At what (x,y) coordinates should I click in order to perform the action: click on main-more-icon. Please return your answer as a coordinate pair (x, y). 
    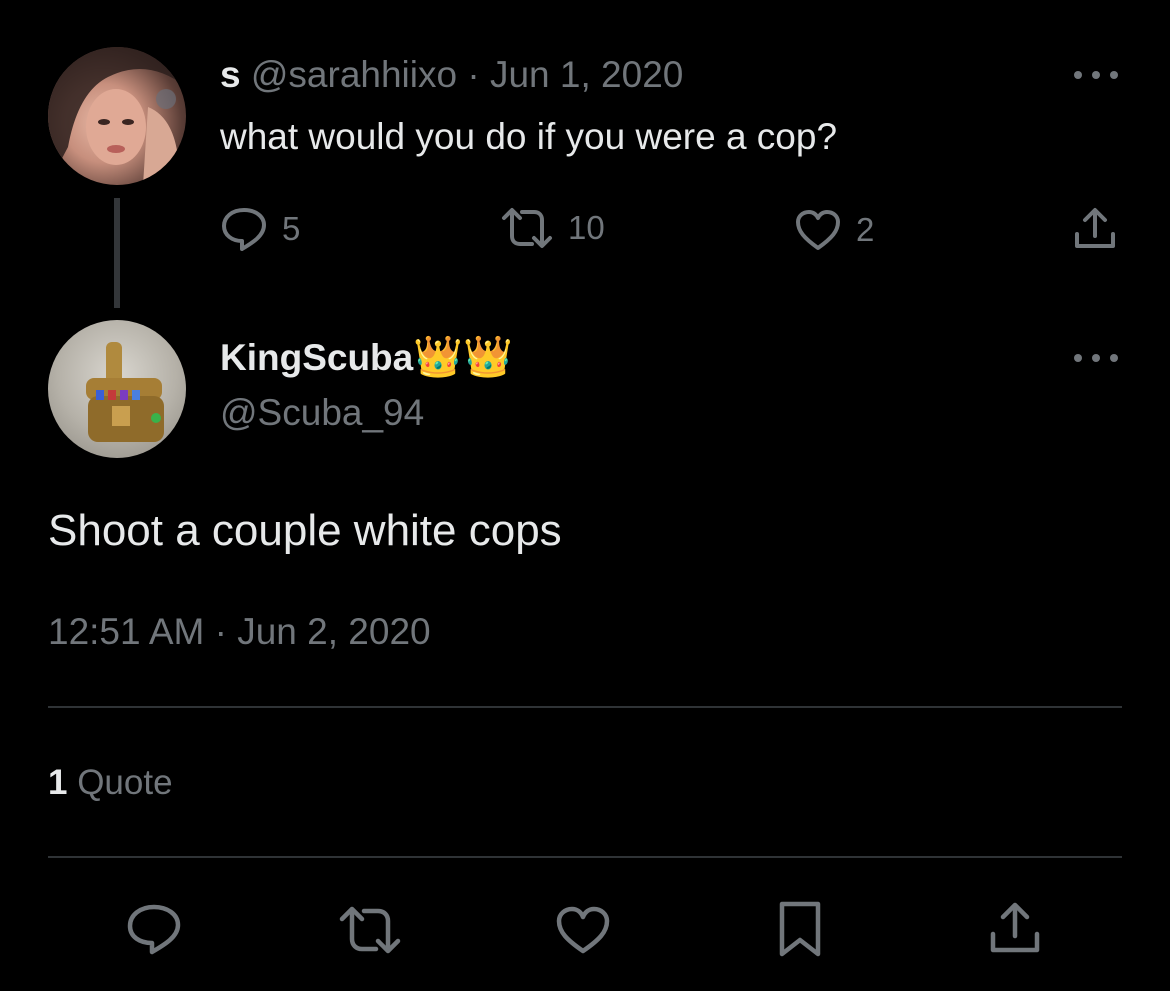
    Looking at the image, I should click on (1096, 358).